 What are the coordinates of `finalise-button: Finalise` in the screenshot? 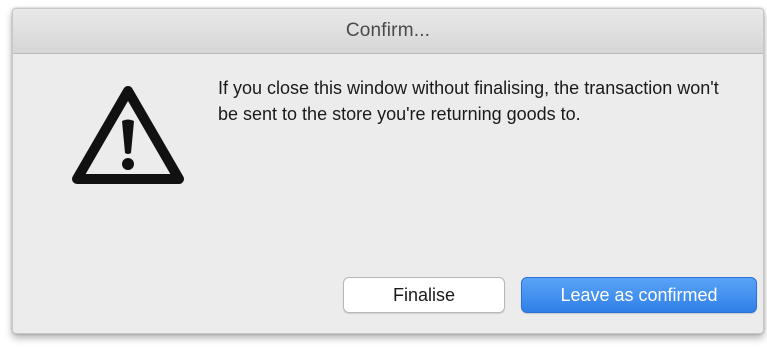 It's located at (424, 295).